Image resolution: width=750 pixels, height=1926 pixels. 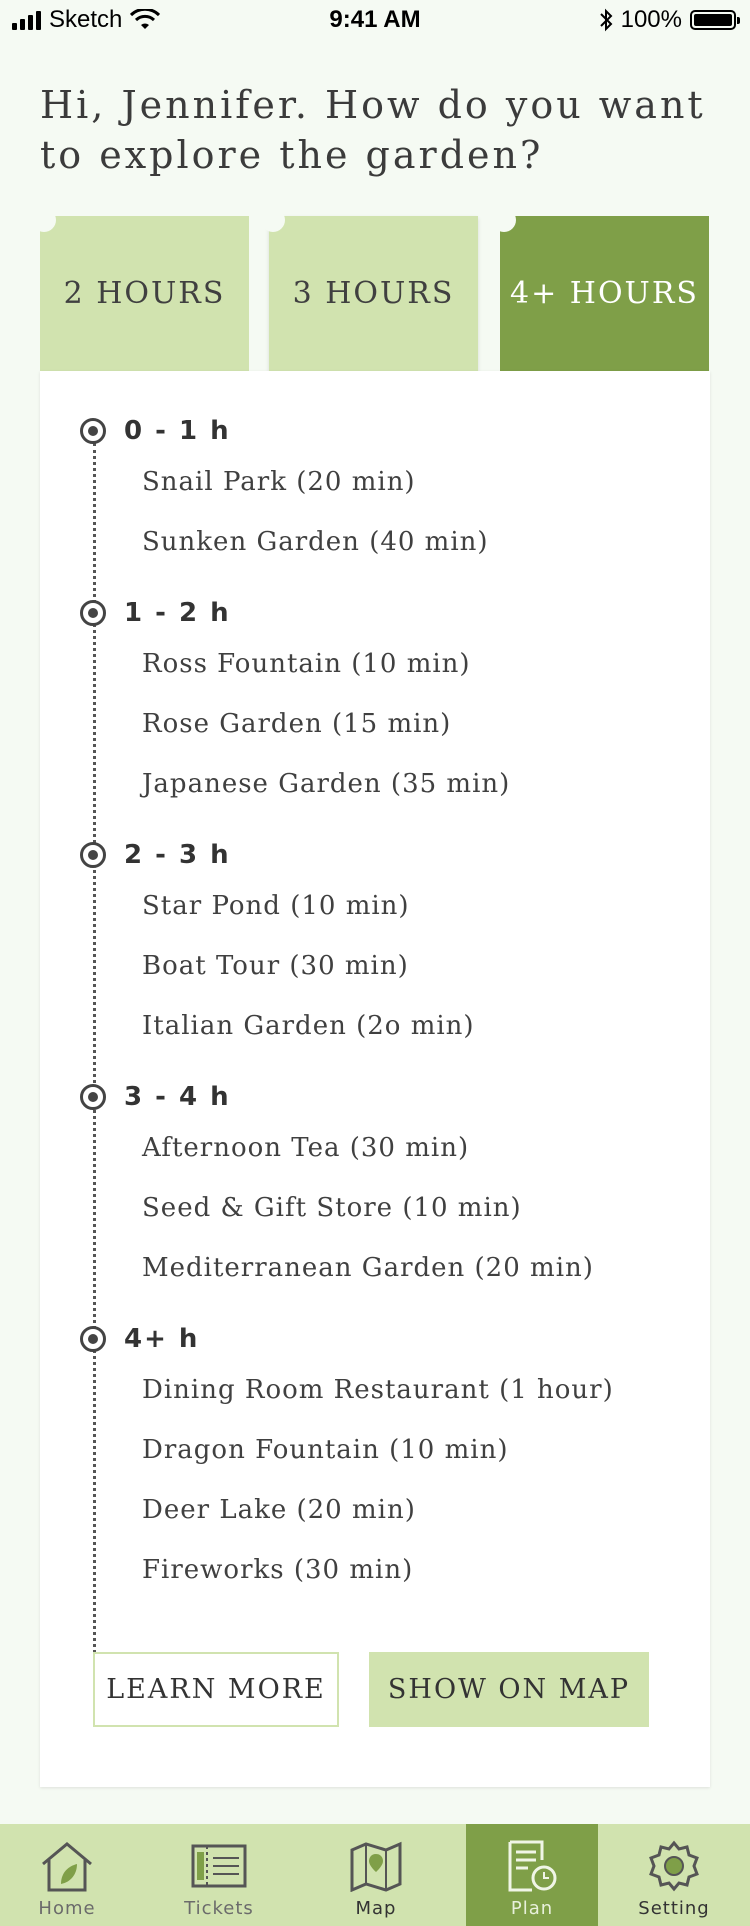 What do you see at coordinates (275, 966) in the screenshot?
I see `itinerary-item: Boat Tour (30 min)` at bounding box center [275, 966].